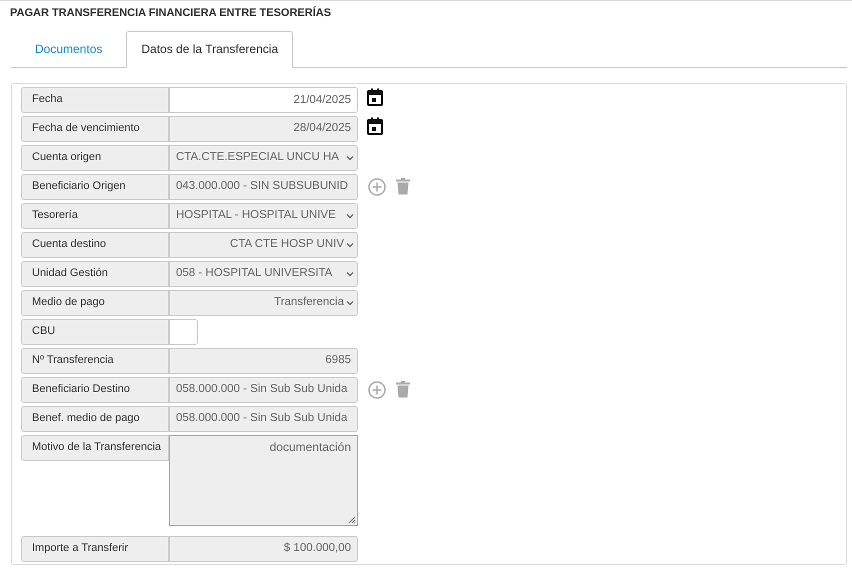 The height and width of the screenshot is (573, 852). I want to click on readonly-field: 6985, so click(263, 361).